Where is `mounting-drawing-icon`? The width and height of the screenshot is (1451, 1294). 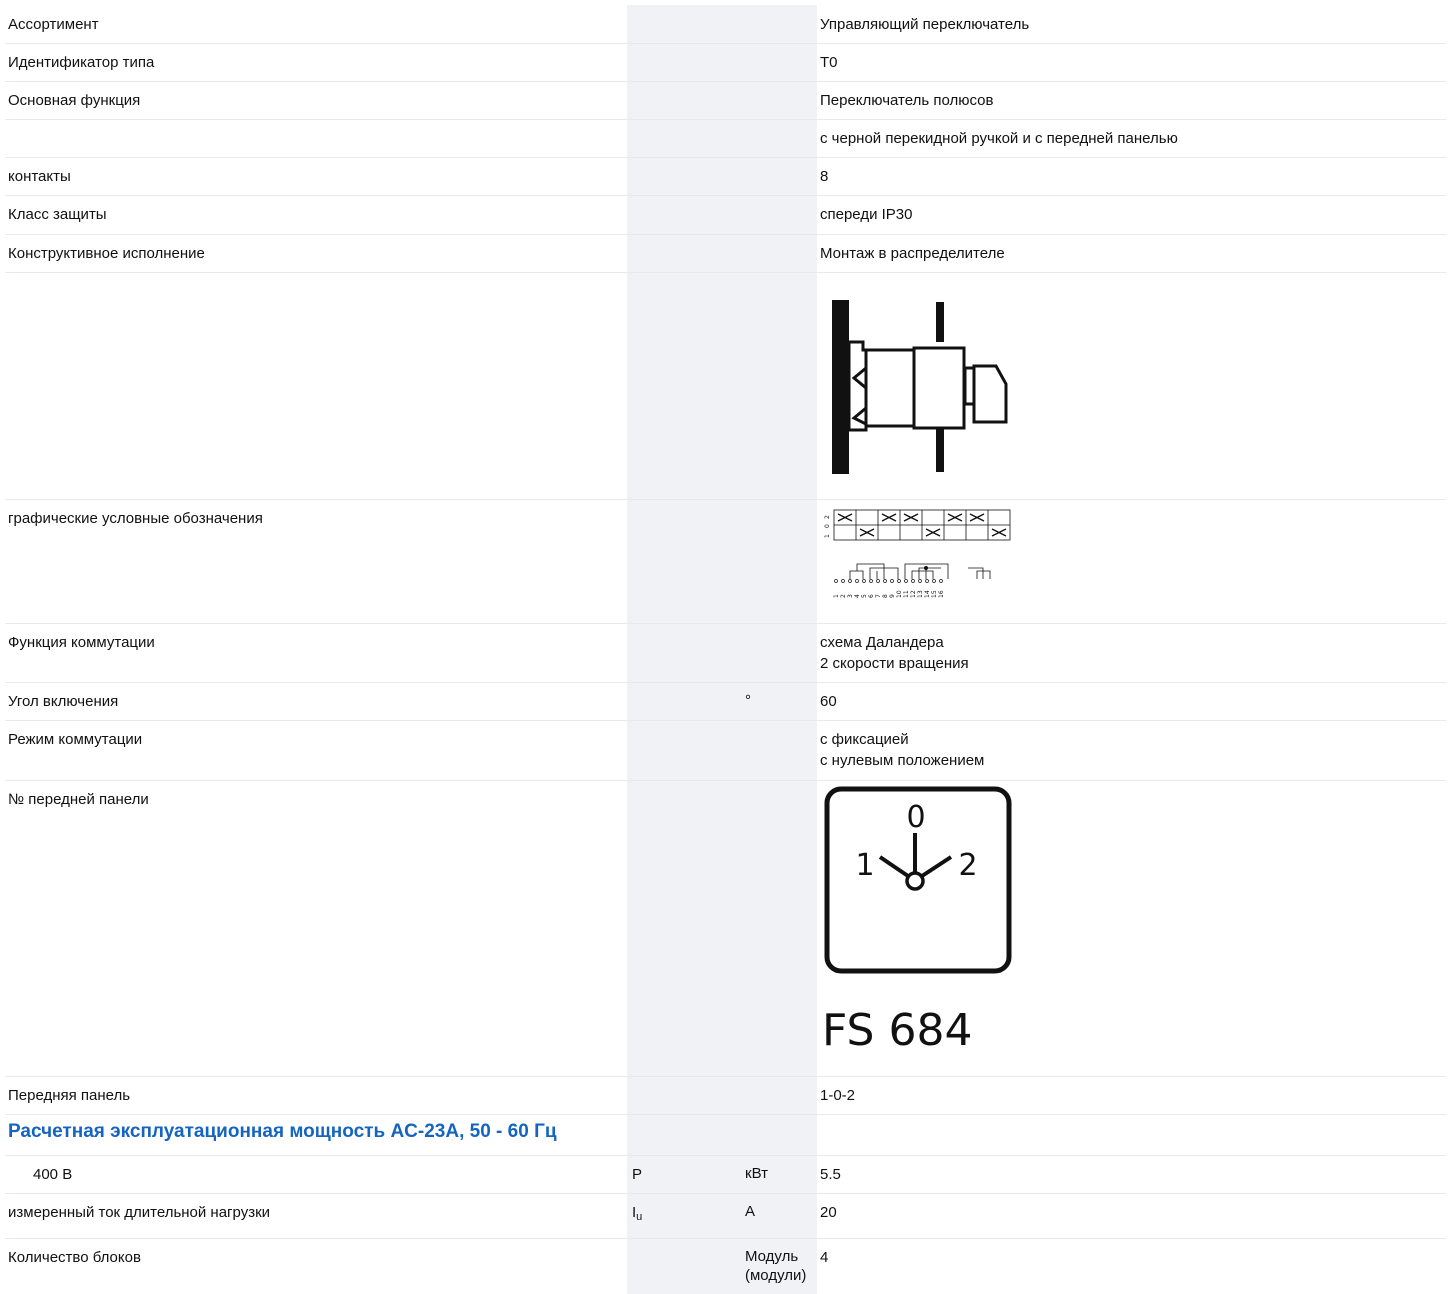
mounting-drawing-icon is located at coordinates (920, 387).